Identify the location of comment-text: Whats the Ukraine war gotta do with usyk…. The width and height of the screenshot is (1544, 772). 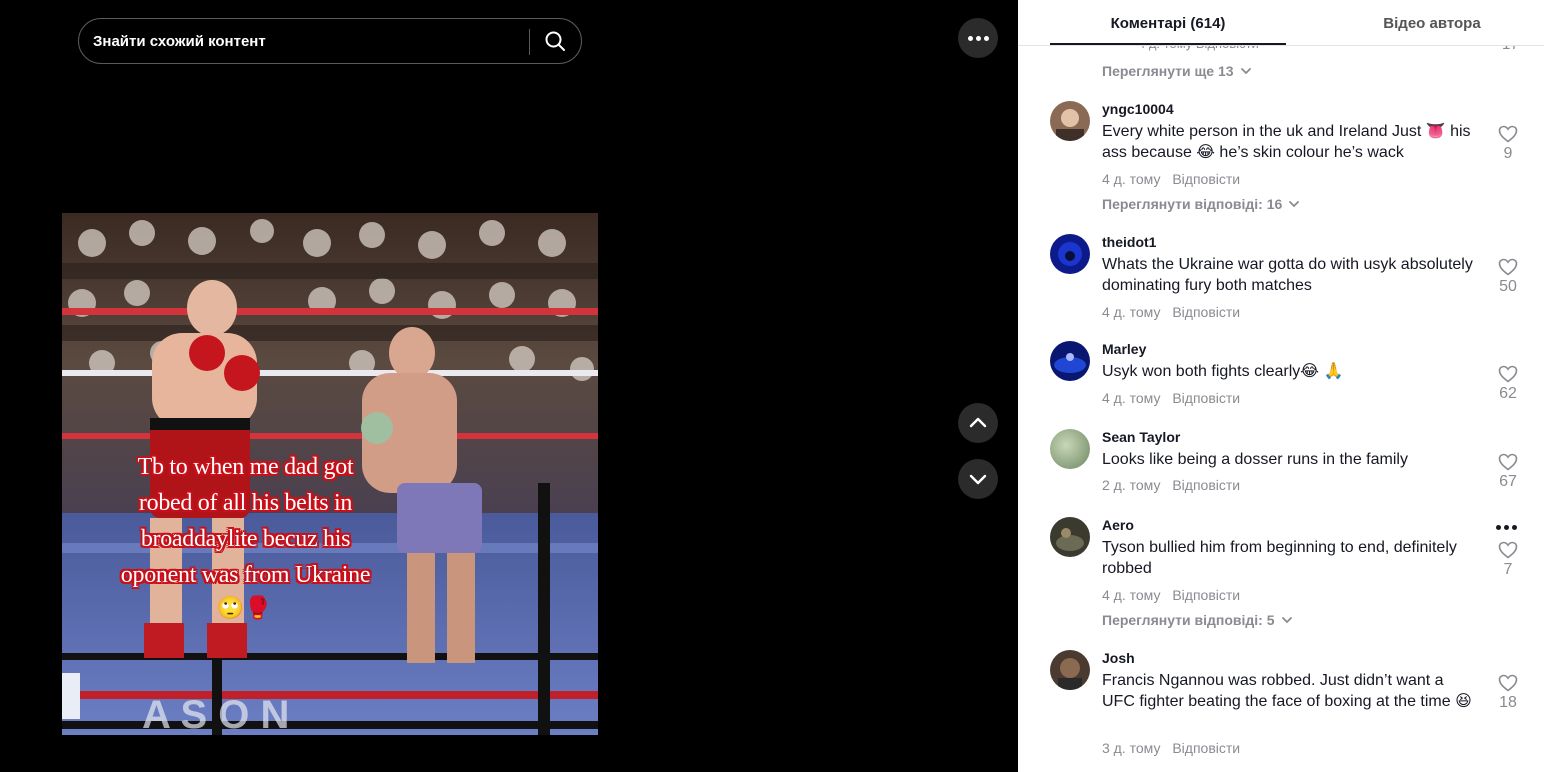
(1287, 275).